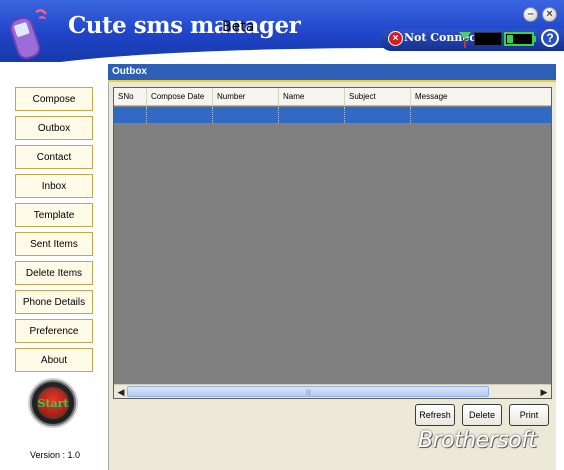  I want to click on start-button: Start, so click(53, 403).